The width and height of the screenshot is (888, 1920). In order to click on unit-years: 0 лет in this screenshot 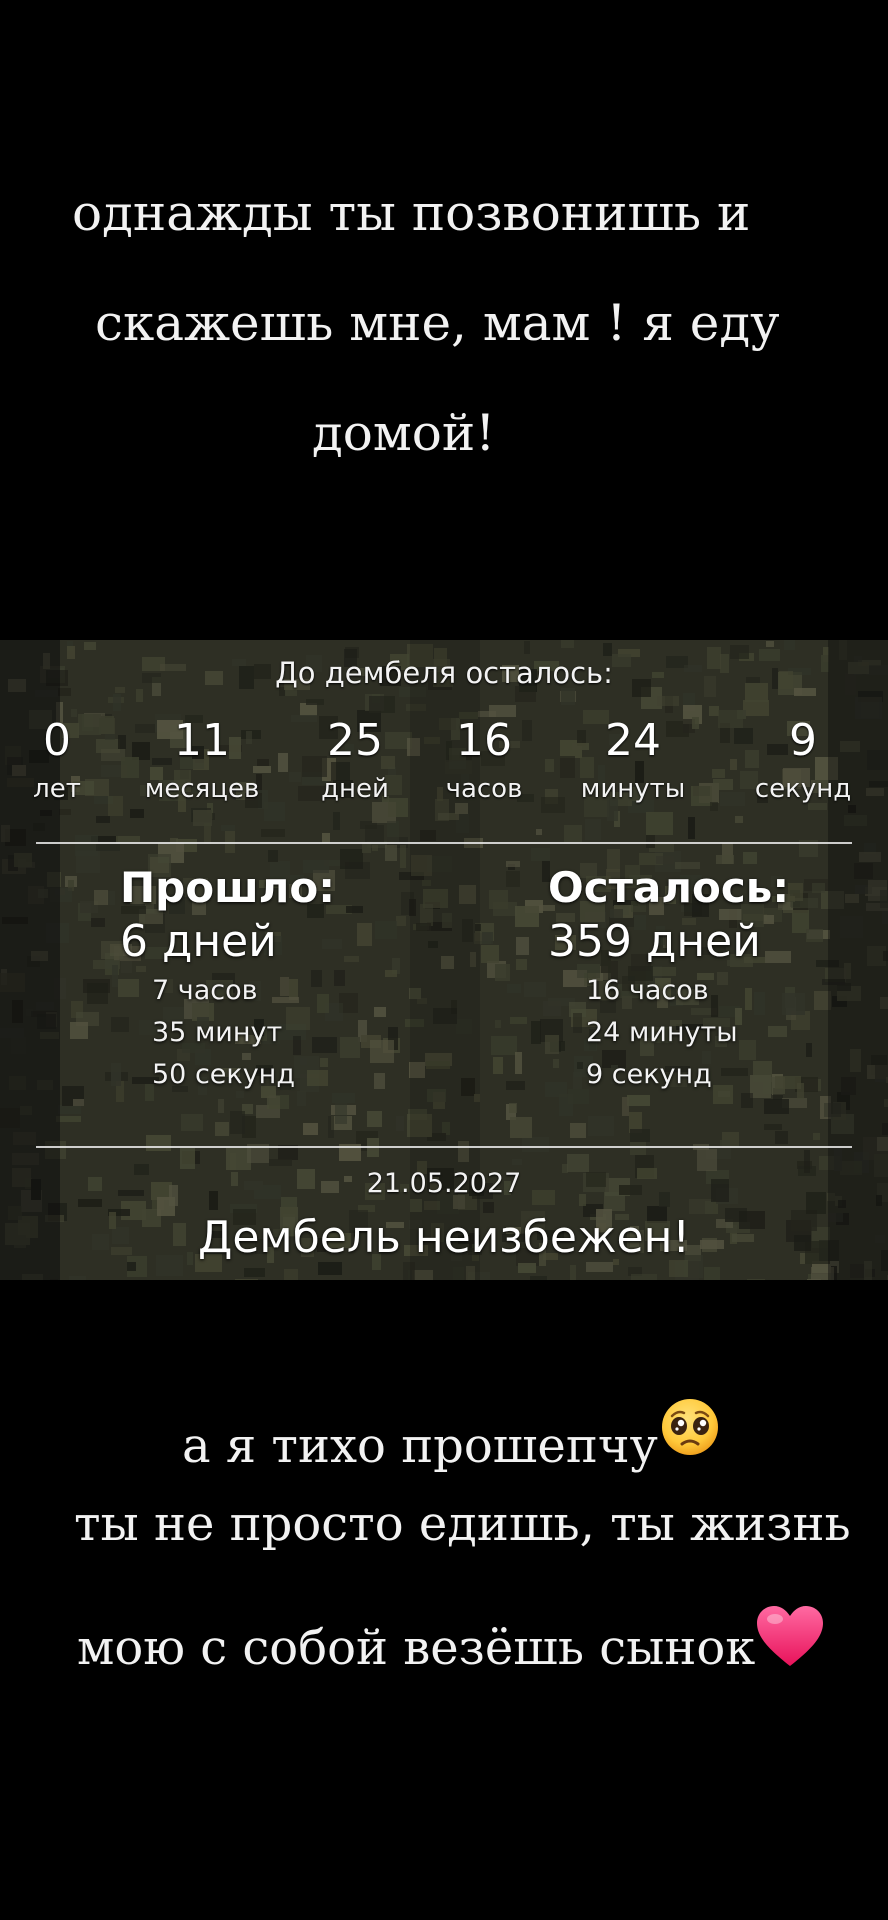, I will do `click(57, 760)`.